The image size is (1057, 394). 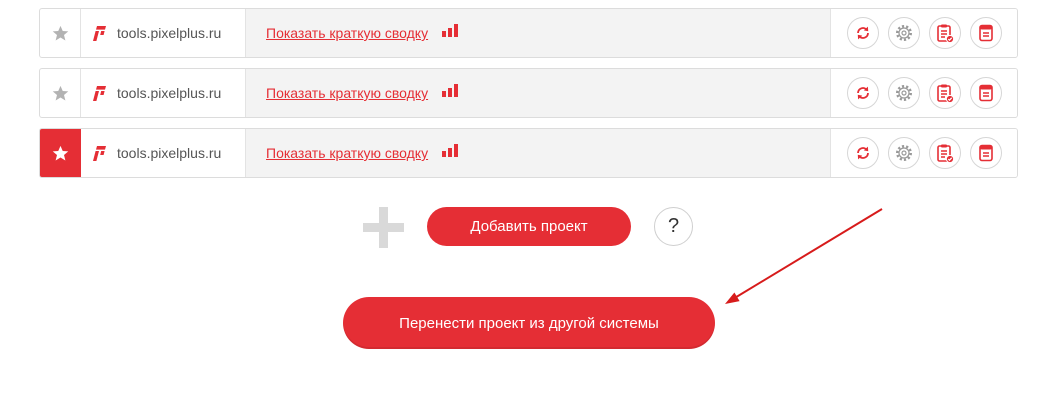 What do you see at coordinates (529, 323) in the screenshot?
I see `transfer-project-button: Перенести проект из другой системы` at bounding box center [529, 323].